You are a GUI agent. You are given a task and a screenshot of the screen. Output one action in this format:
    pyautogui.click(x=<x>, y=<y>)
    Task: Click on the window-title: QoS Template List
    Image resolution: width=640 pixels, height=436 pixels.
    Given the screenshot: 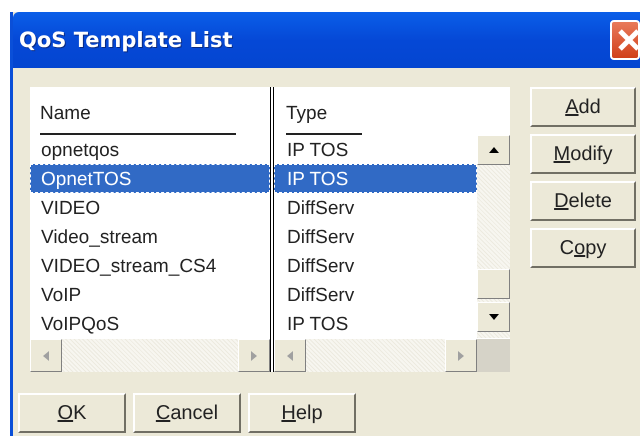 What is the action you would take?
    pyautogui.click(x=125, y=40)
    